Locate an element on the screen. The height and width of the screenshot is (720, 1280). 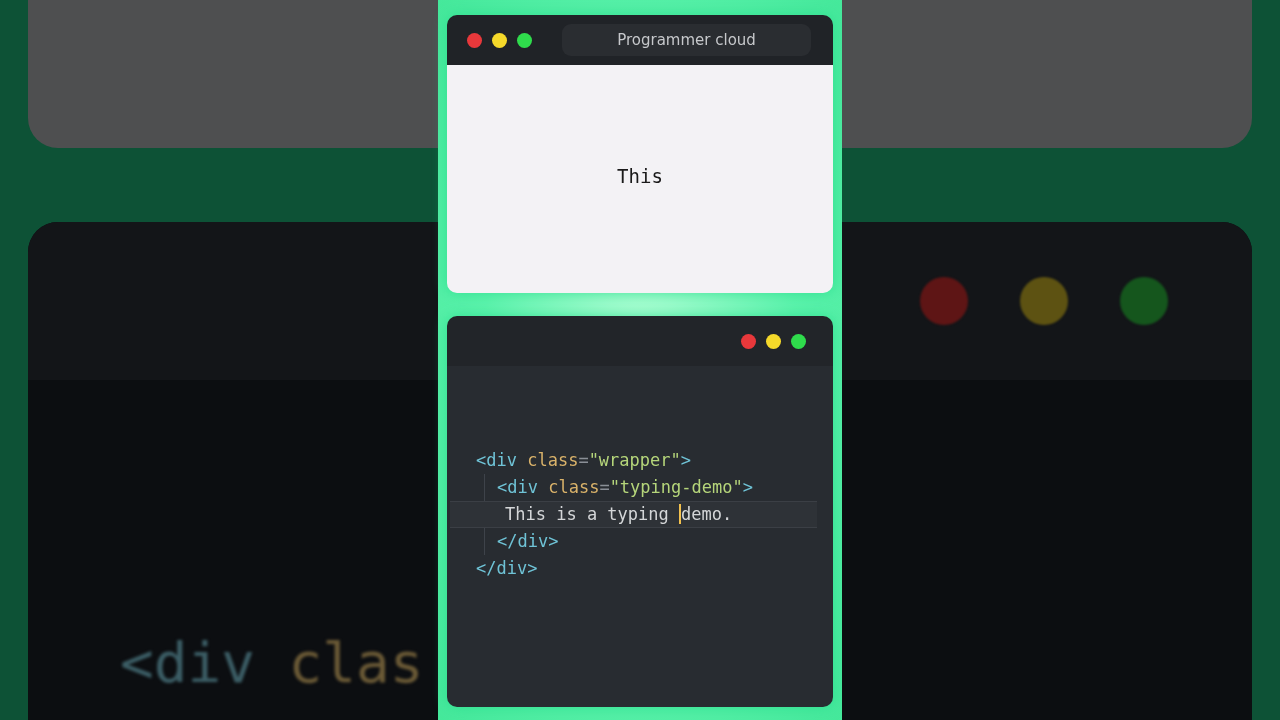
code-line: <div class="wrapper"> is located at coordinates (583, 460).